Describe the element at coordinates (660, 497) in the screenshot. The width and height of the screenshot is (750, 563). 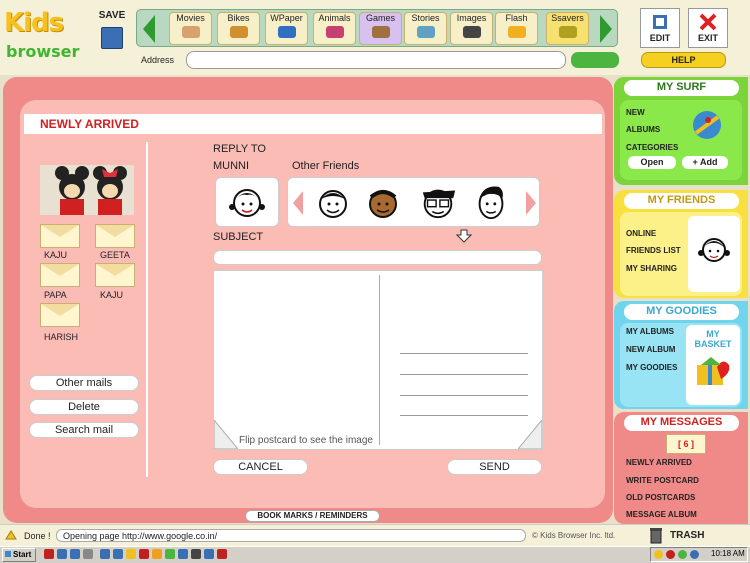
I see `messages-link-old-postcards: OLD POSTCARDS` at that location.